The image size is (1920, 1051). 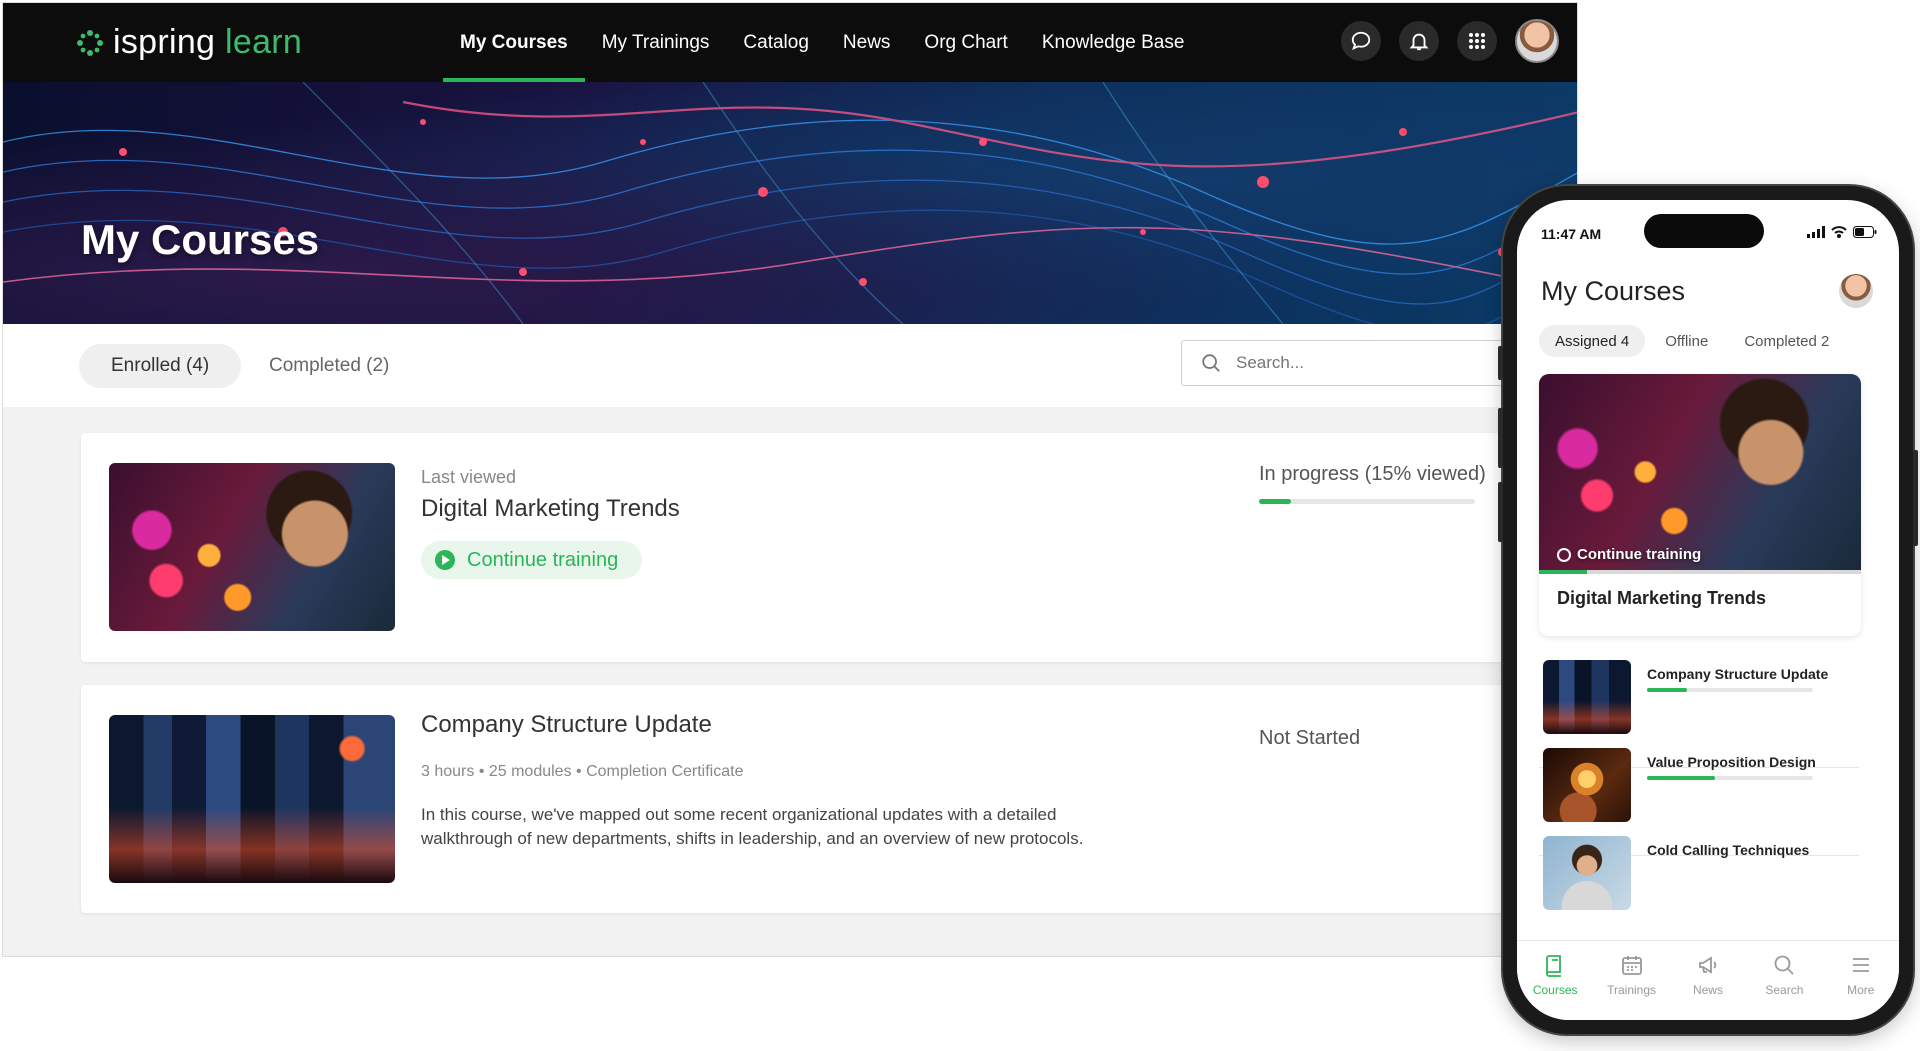 What do you see at coordinates (1571, 234) in the screenshot?
I see `phone-time: 11:47 AM` at bounding box center [1571, 234].